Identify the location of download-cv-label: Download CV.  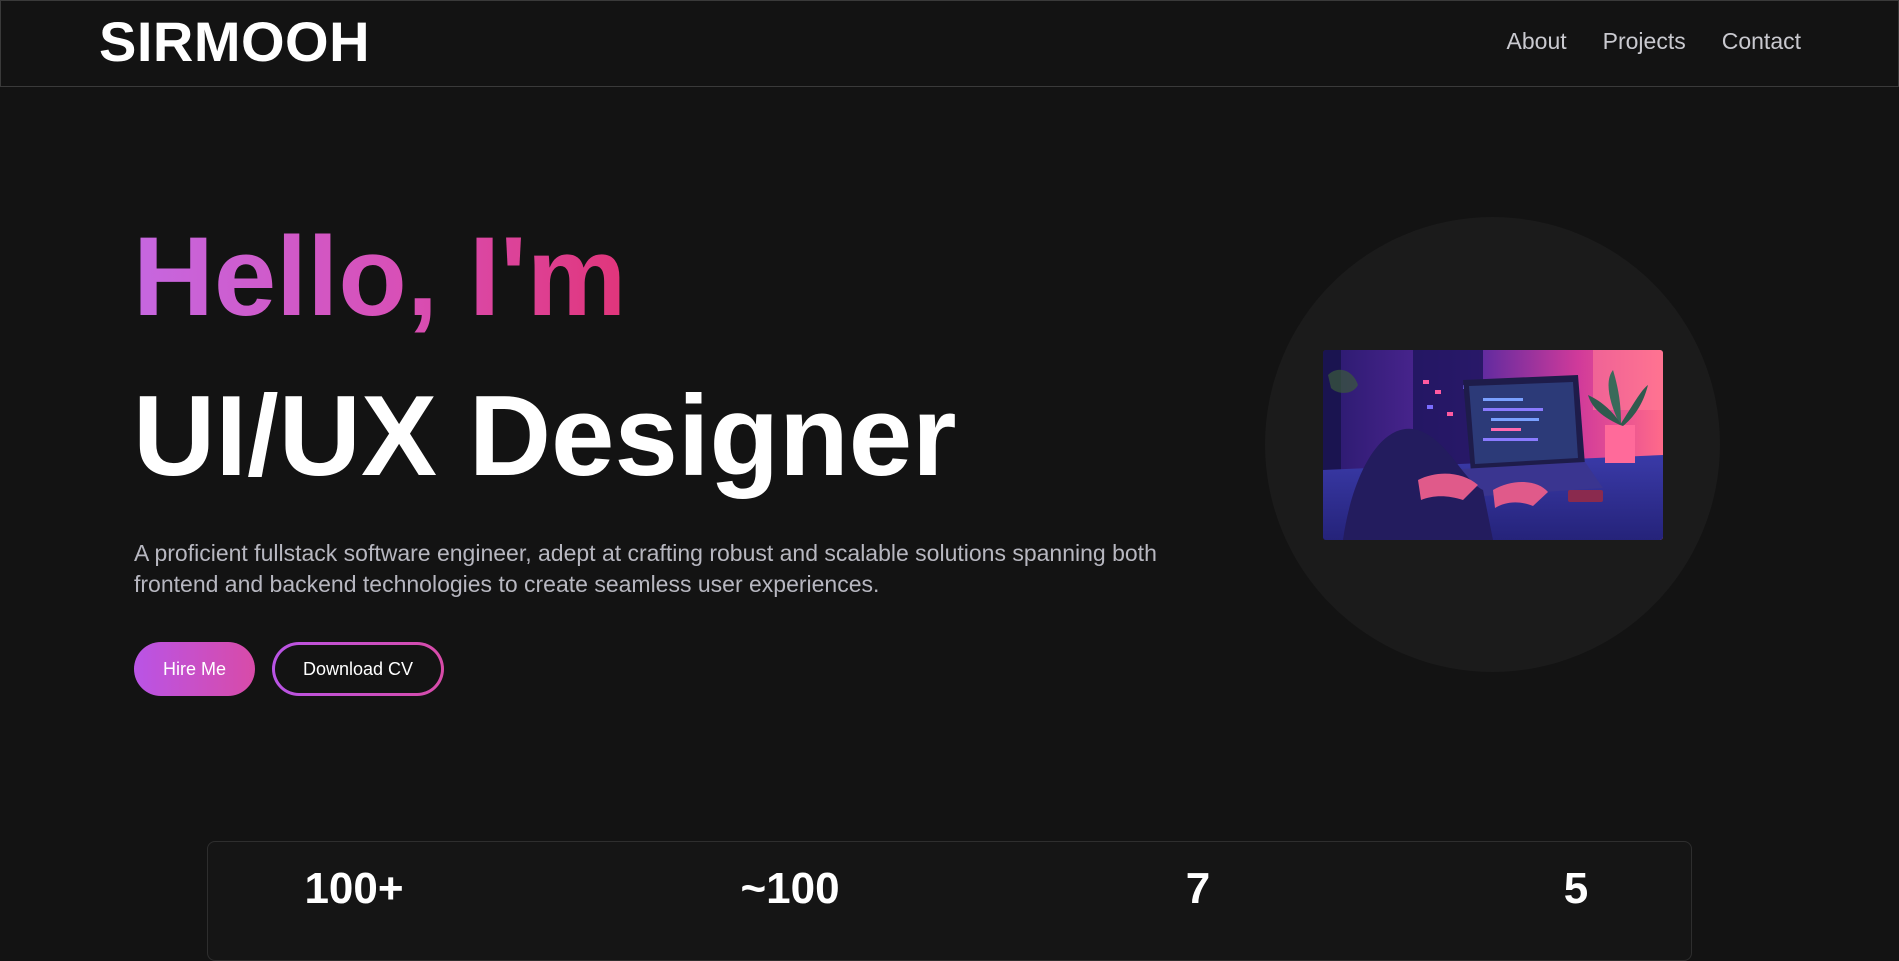
(358, 669).